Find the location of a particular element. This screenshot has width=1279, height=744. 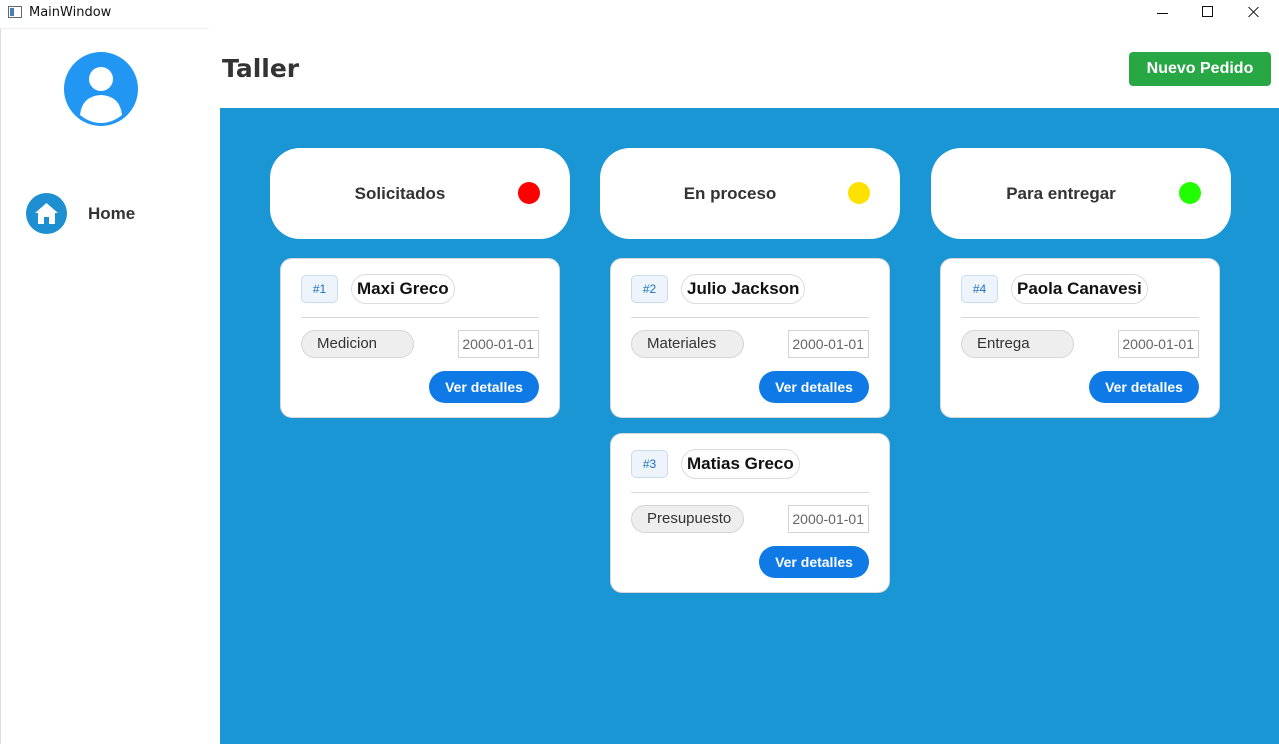

order-card: #1 Maxi Greco Medicion Ver detalles is located at coordinates (420, 338).